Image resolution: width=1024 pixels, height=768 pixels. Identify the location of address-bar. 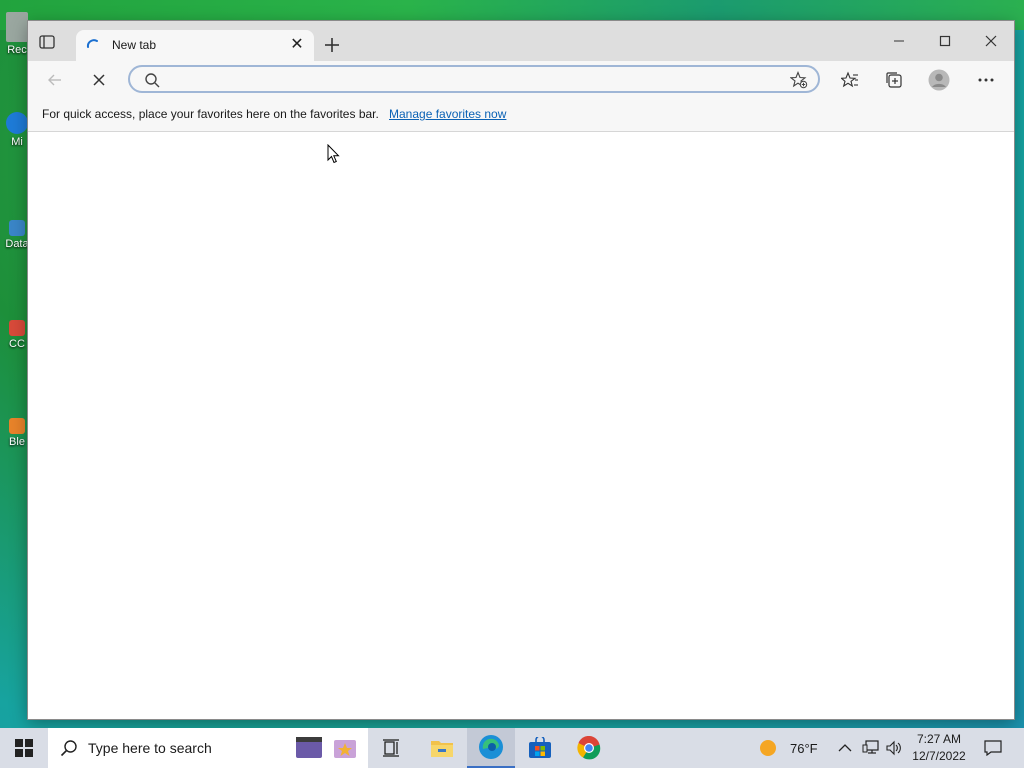
(474, 79).